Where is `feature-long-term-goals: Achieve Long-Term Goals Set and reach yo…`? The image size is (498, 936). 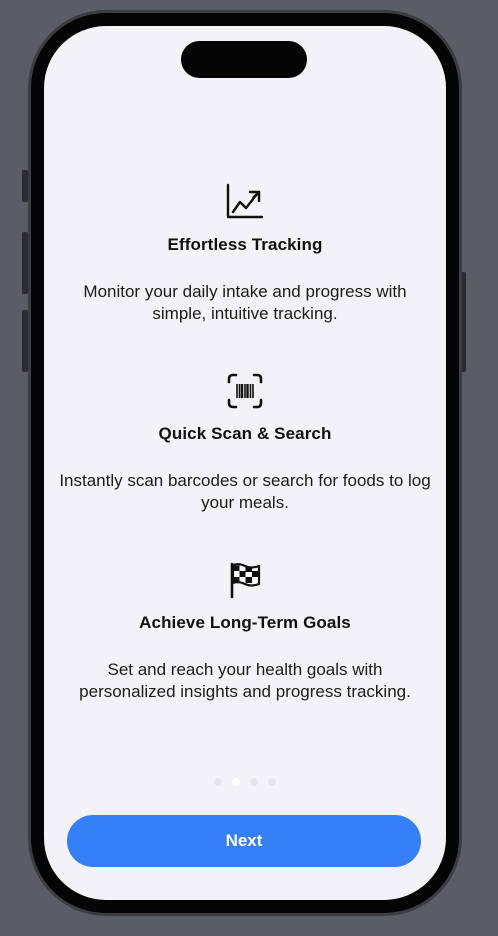 feature-long-term-goals: Achieve Long-Term Goals Set and reach yo… is located at coordinates (245, 631).